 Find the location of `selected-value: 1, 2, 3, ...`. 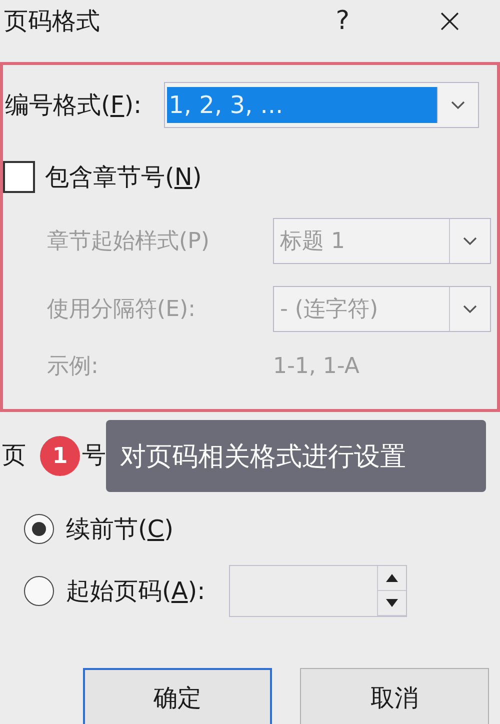

selected-value: 1, 2, 3, ... is located at coordinates (301, 105).